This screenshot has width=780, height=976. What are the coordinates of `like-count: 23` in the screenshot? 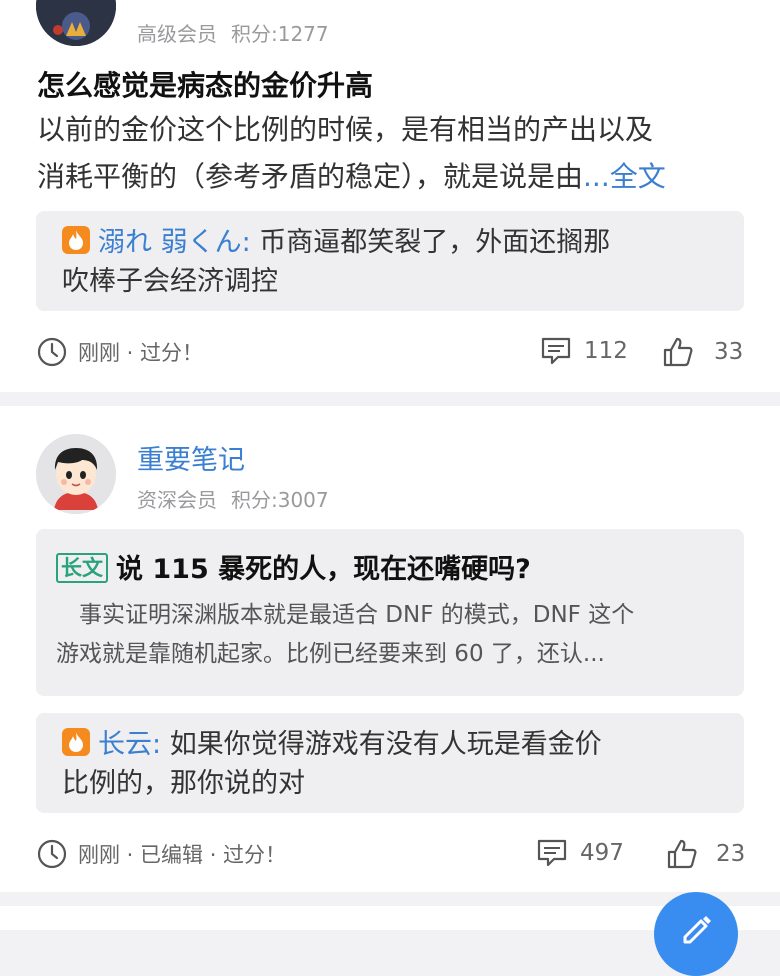 It's located at (731, 854).